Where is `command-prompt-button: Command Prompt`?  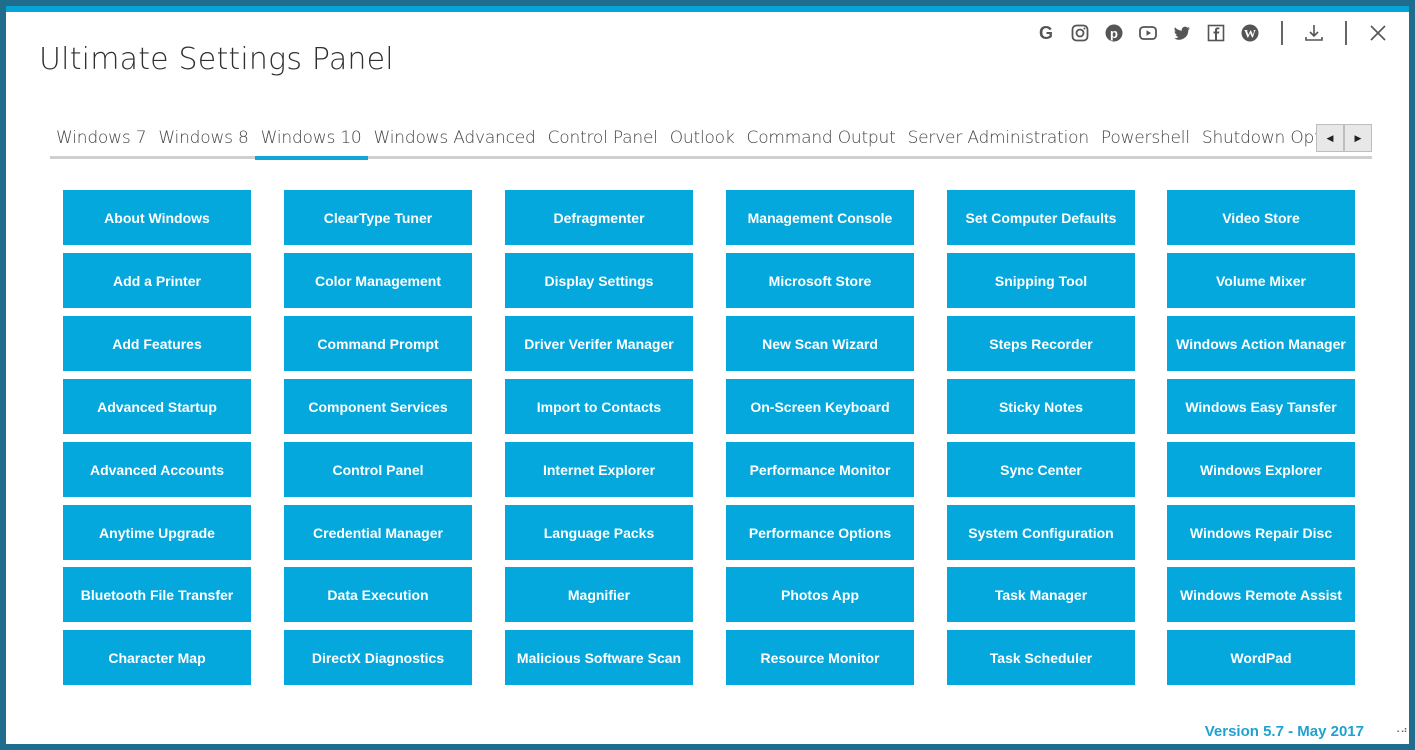 command-prompt-button: Command Prompt is located at coordinates (378, 343).